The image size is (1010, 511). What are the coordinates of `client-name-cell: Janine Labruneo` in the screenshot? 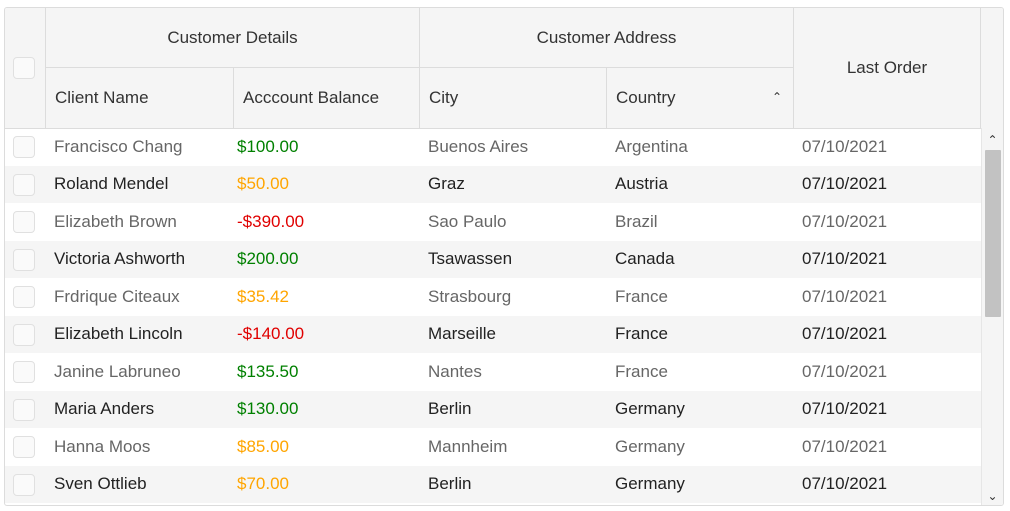 It's located at (117, 371).